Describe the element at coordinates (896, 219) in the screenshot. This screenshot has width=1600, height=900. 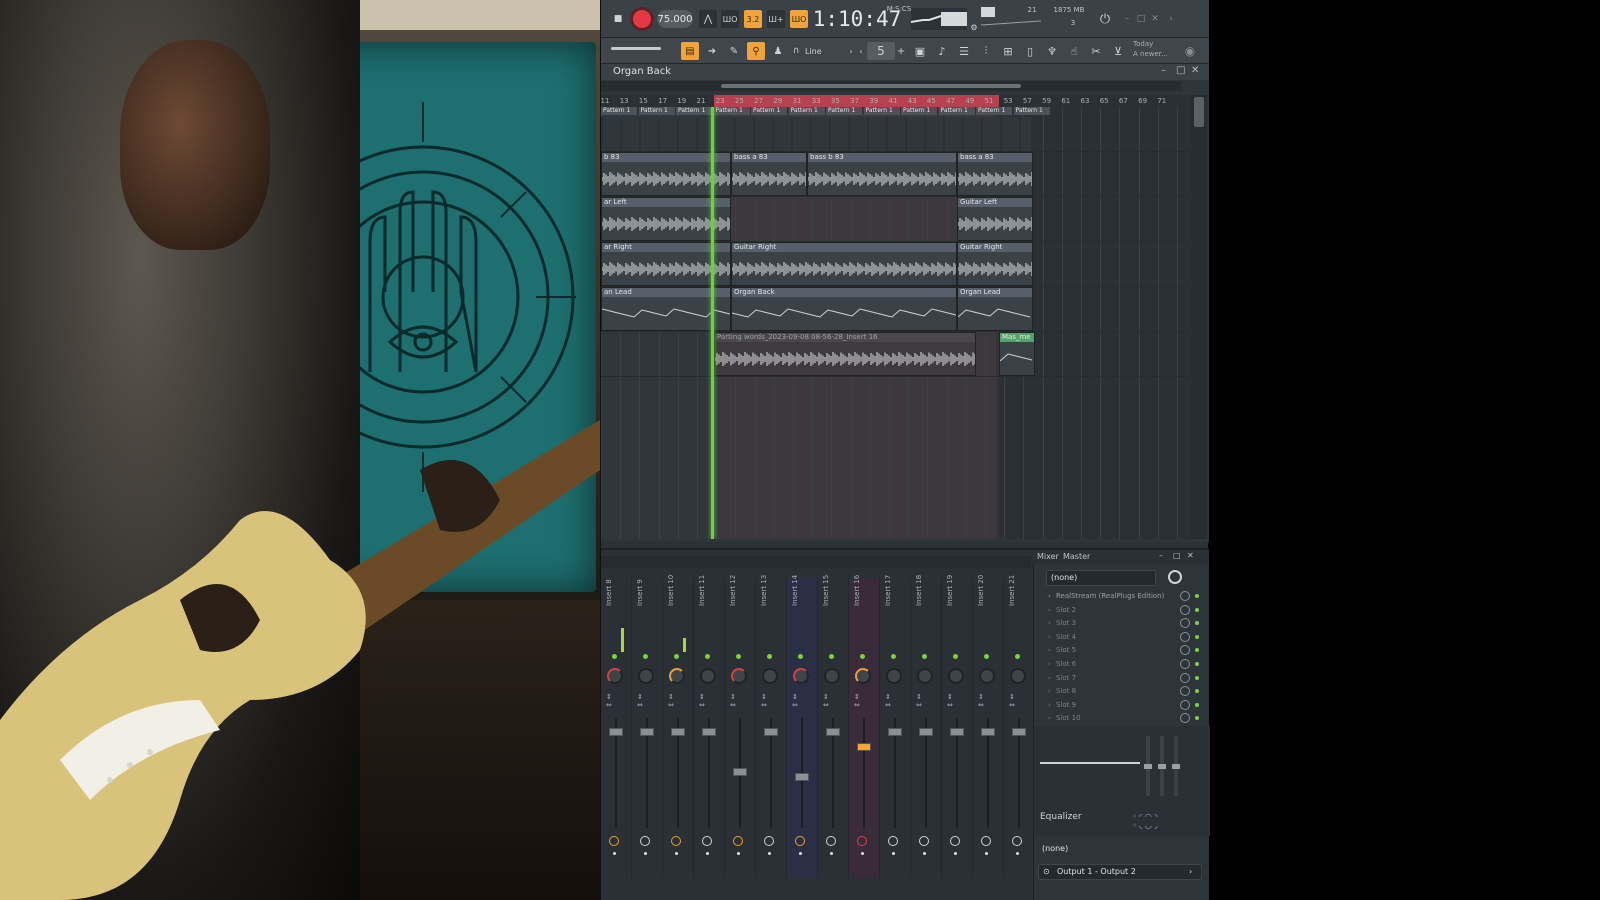
I see `track-lane: ar Left Guitar Left` at that location.